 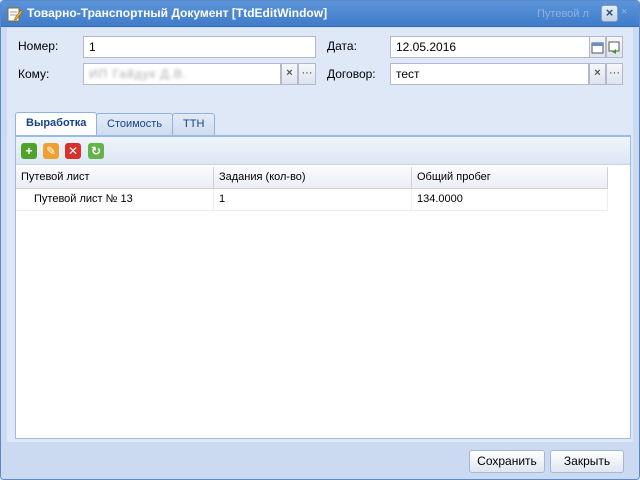 I want to click on tab-stoimost: Стоимость, so click(x=135, y=124).